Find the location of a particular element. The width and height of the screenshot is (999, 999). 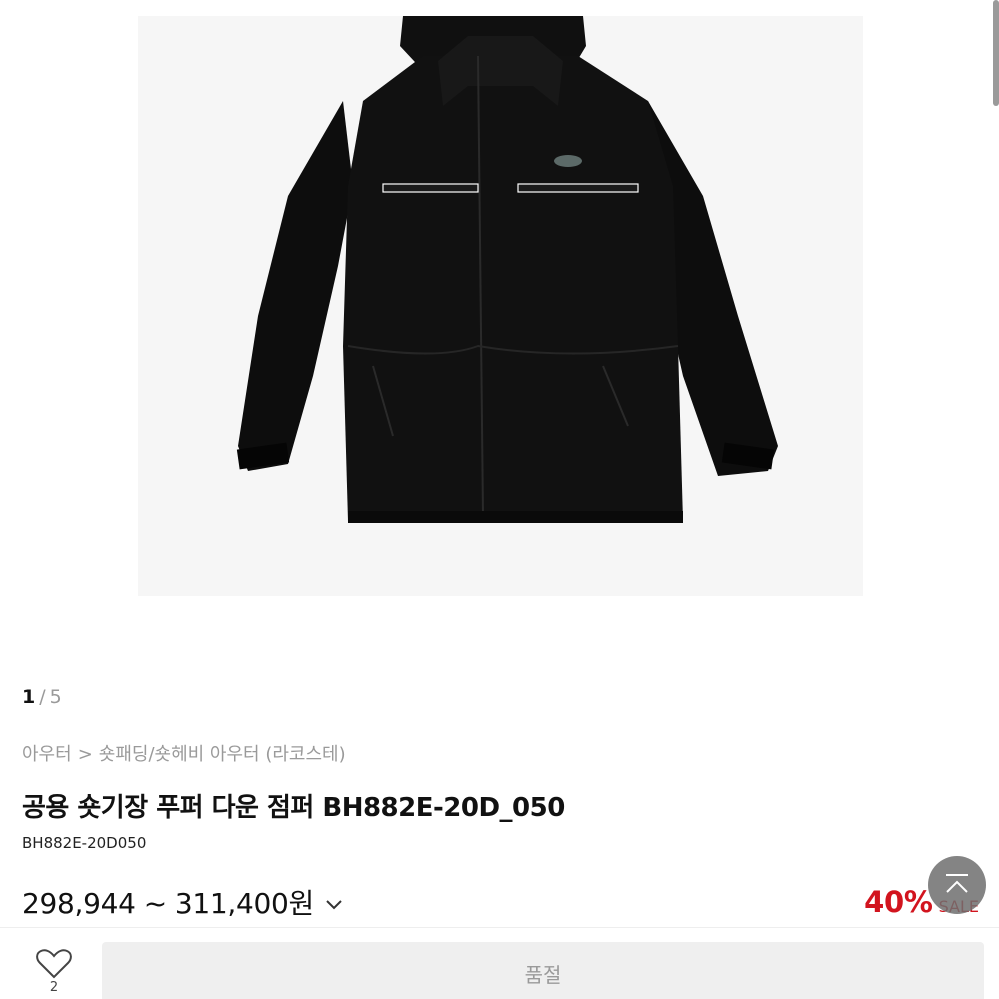

wishlist-count: 2 is located at coordinates (54, 987).